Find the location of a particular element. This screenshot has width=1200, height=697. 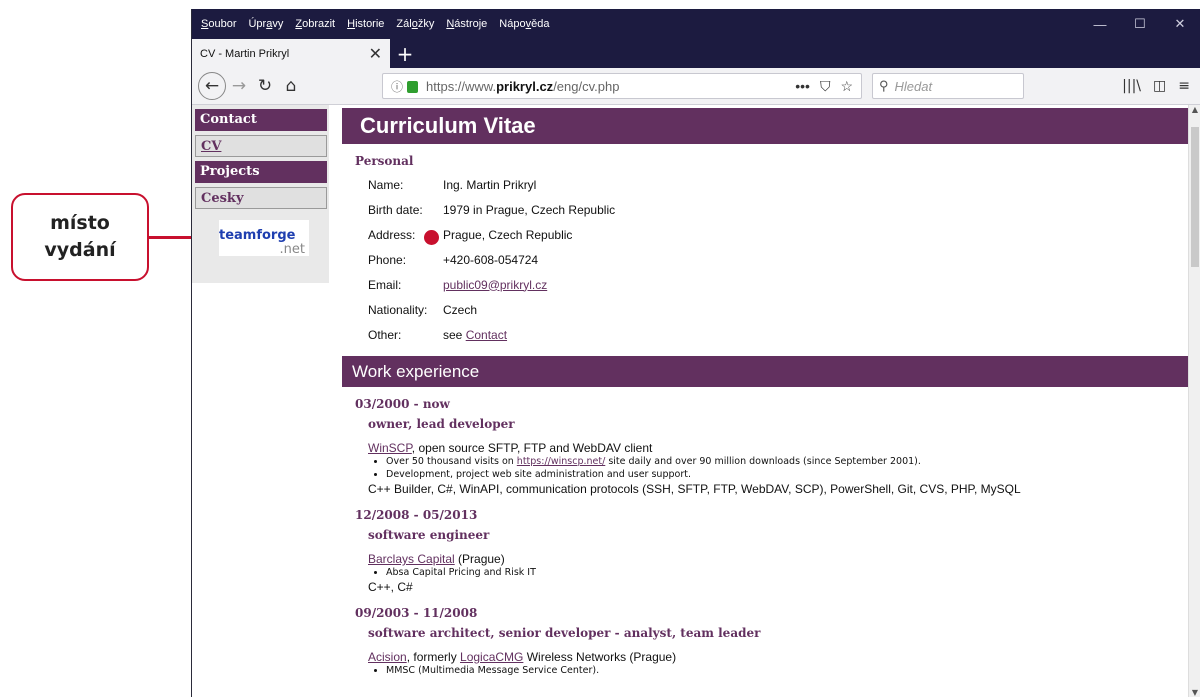

sidebar-icon: ◫ is located at coordinates (1159, 86).